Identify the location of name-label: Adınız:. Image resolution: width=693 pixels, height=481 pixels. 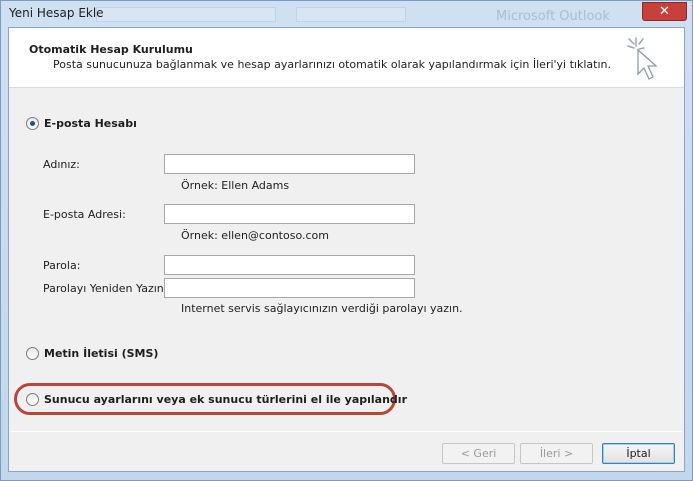
(61, 164).